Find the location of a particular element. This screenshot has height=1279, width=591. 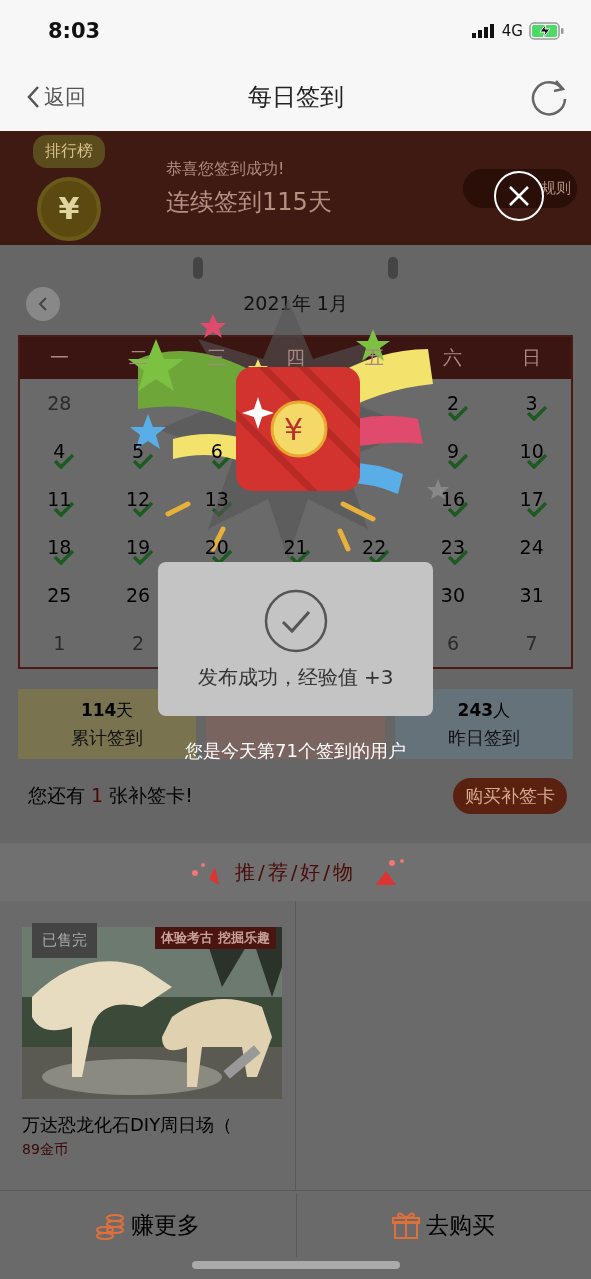

calendar-day: 11 is located at coordinates (59, 499).